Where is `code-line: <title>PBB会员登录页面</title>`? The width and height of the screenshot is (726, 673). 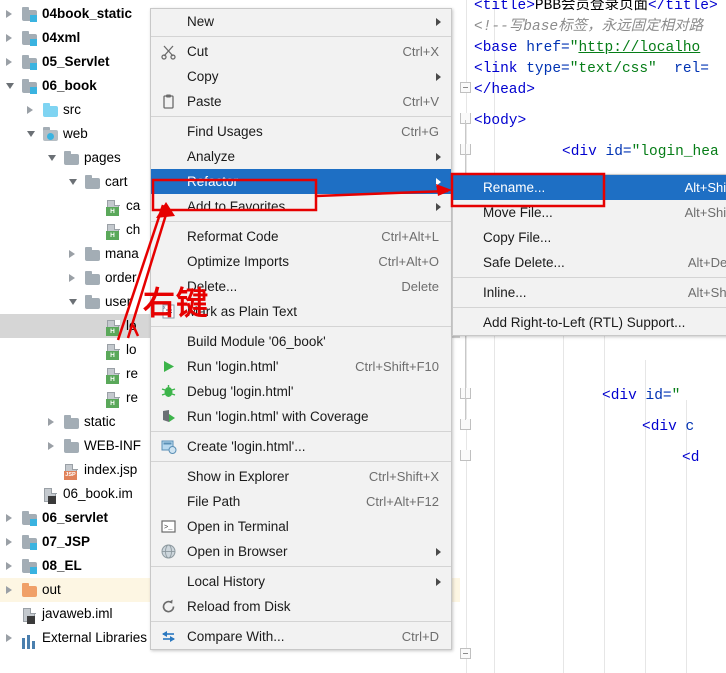 code-line: <title>PBB会员登录页面</title> is located at coordinates (596, 8).